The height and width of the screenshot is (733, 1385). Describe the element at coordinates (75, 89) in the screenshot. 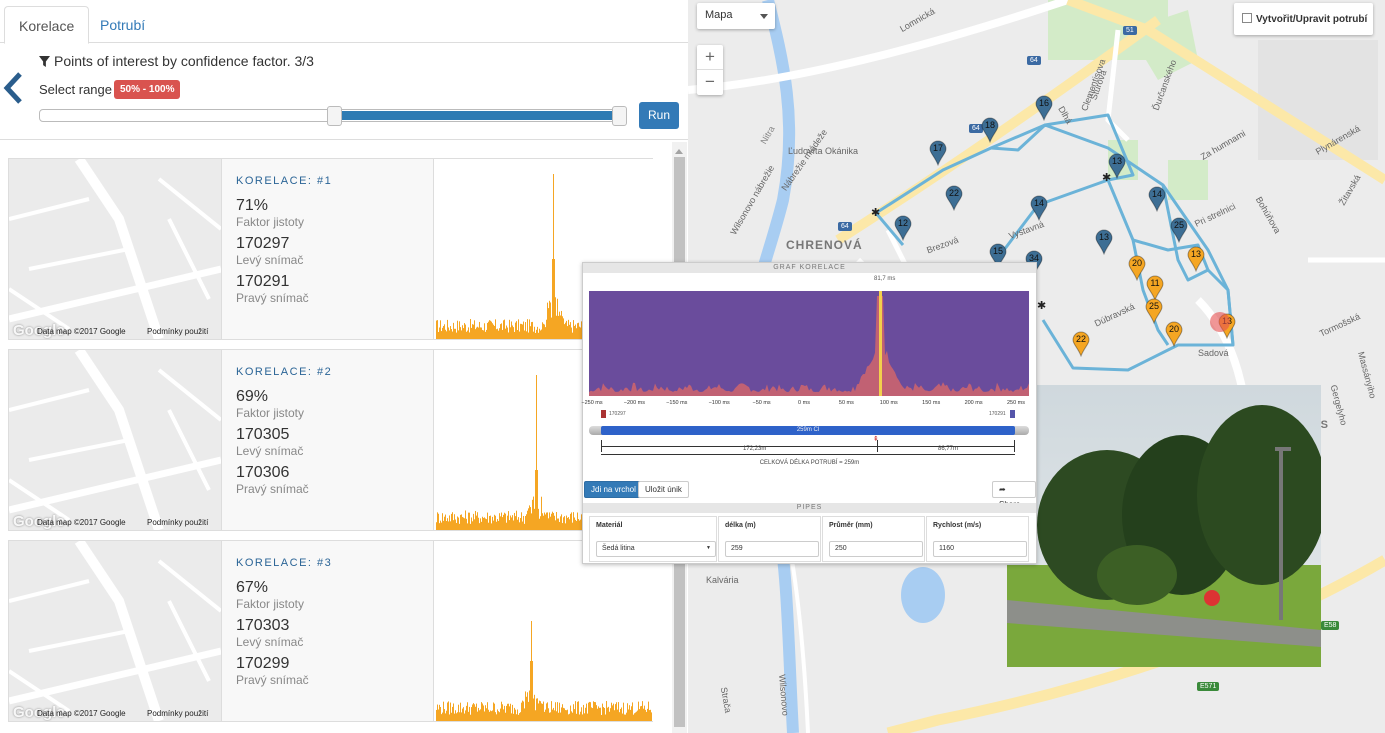

I see `range-label: Select range` at that location.